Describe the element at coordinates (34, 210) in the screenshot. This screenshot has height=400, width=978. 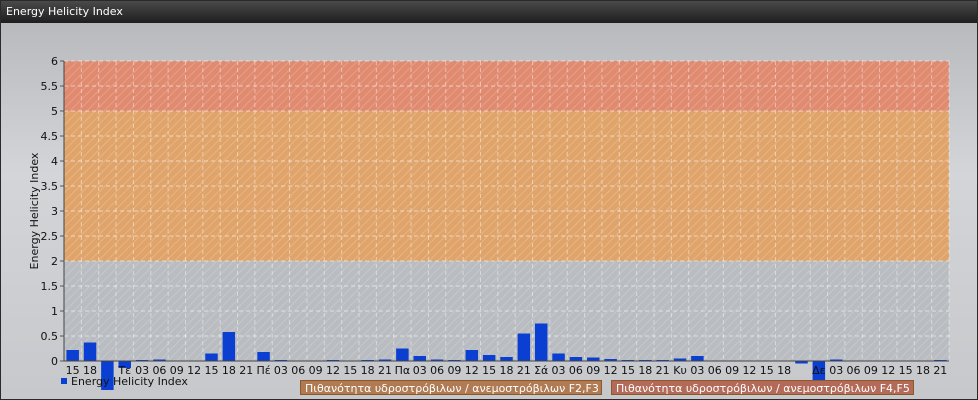
I see `y-axis-title: Energy Helicity Index` at that location.